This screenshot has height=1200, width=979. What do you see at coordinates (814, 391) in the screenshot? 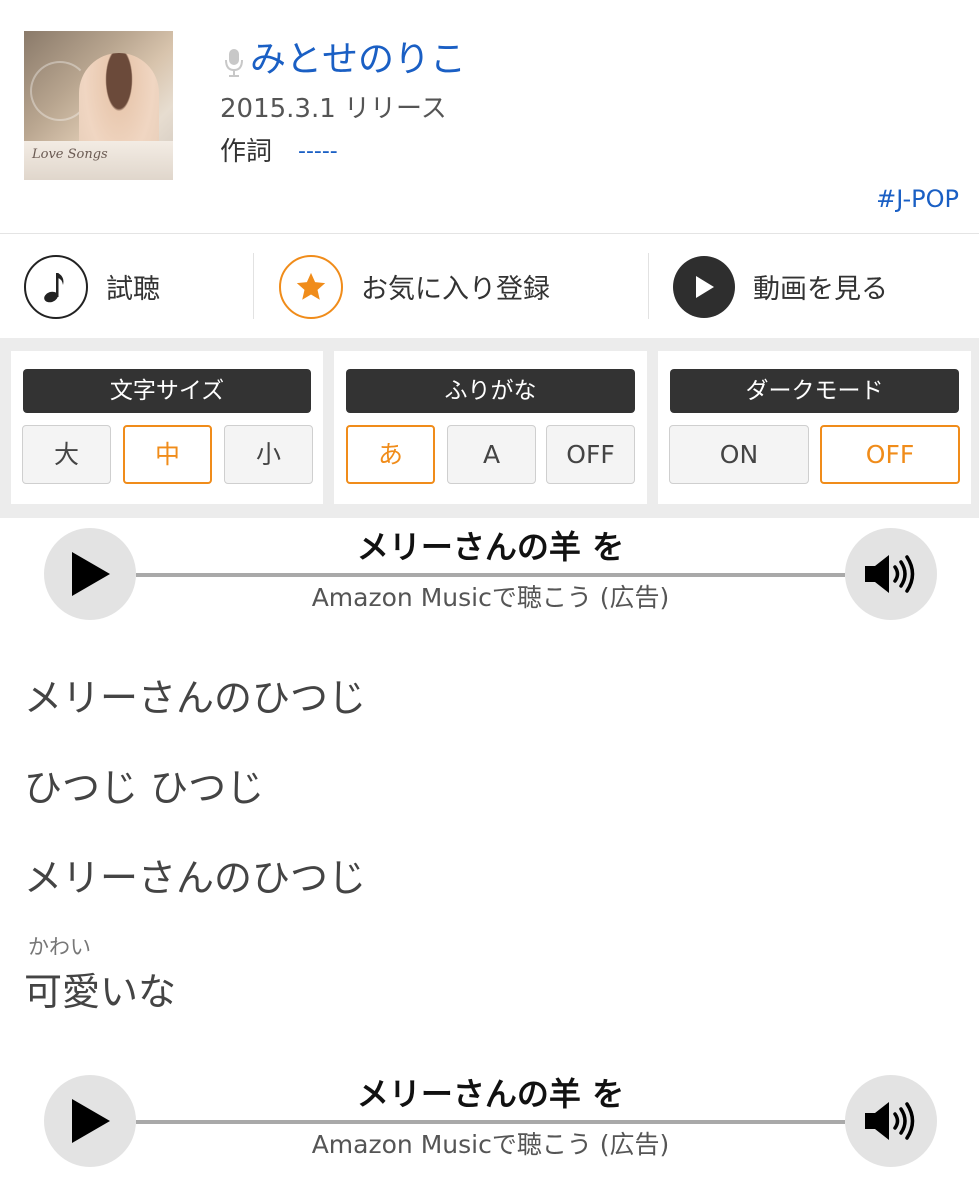
I see `dark-mode-title: ダークモード` at bounding box center [814, 391].